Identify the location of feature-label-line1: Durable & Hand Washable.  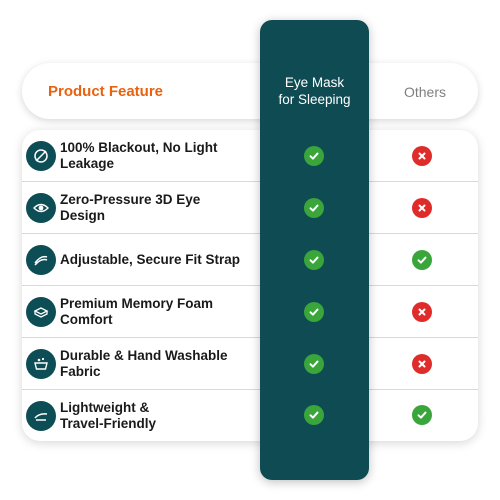
(144, 355).